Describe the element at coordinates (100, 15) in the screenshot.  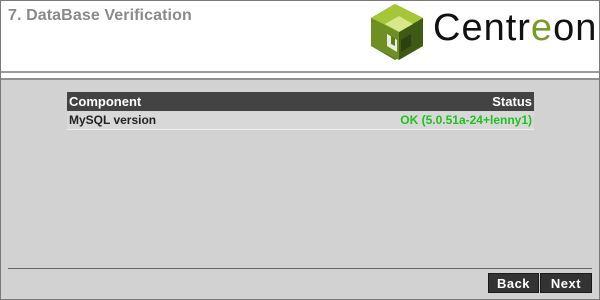
I see `page-title: 7. DataBase Verification` at that location.